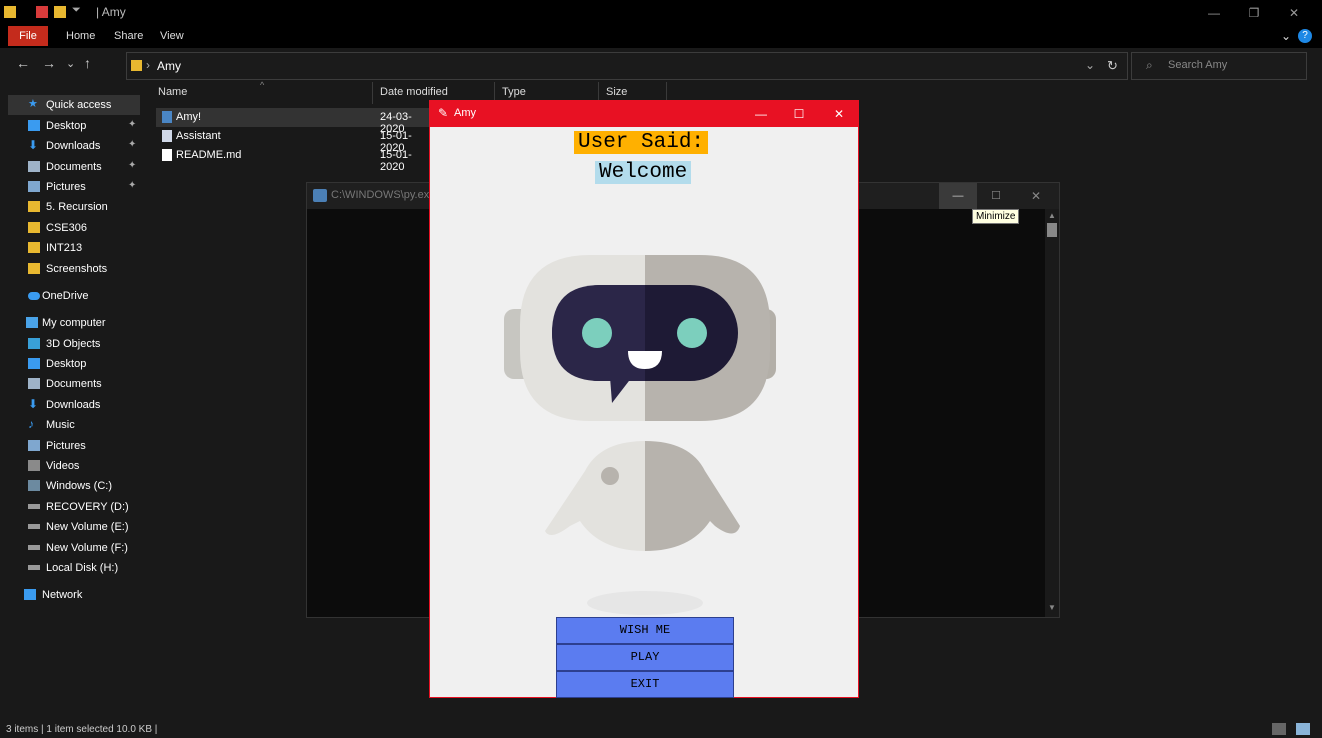 This screenshot has height=738, width=1322. What do you see at coordinates (1052, 215) in the screenshot?
I see `scroll-up-icon: ▲` at bounding box center [1052, 215].